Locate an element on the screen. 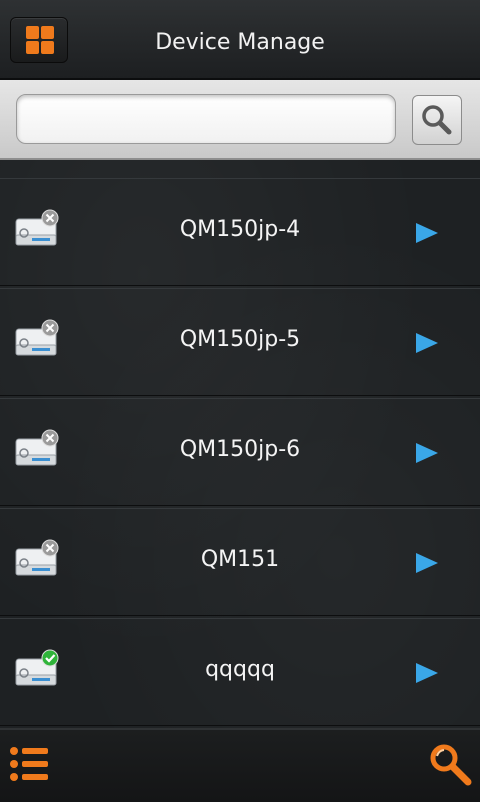 The width and height of the screenshot is (480, 802). device-name: qqqqq is located at coordinates (240, 669).